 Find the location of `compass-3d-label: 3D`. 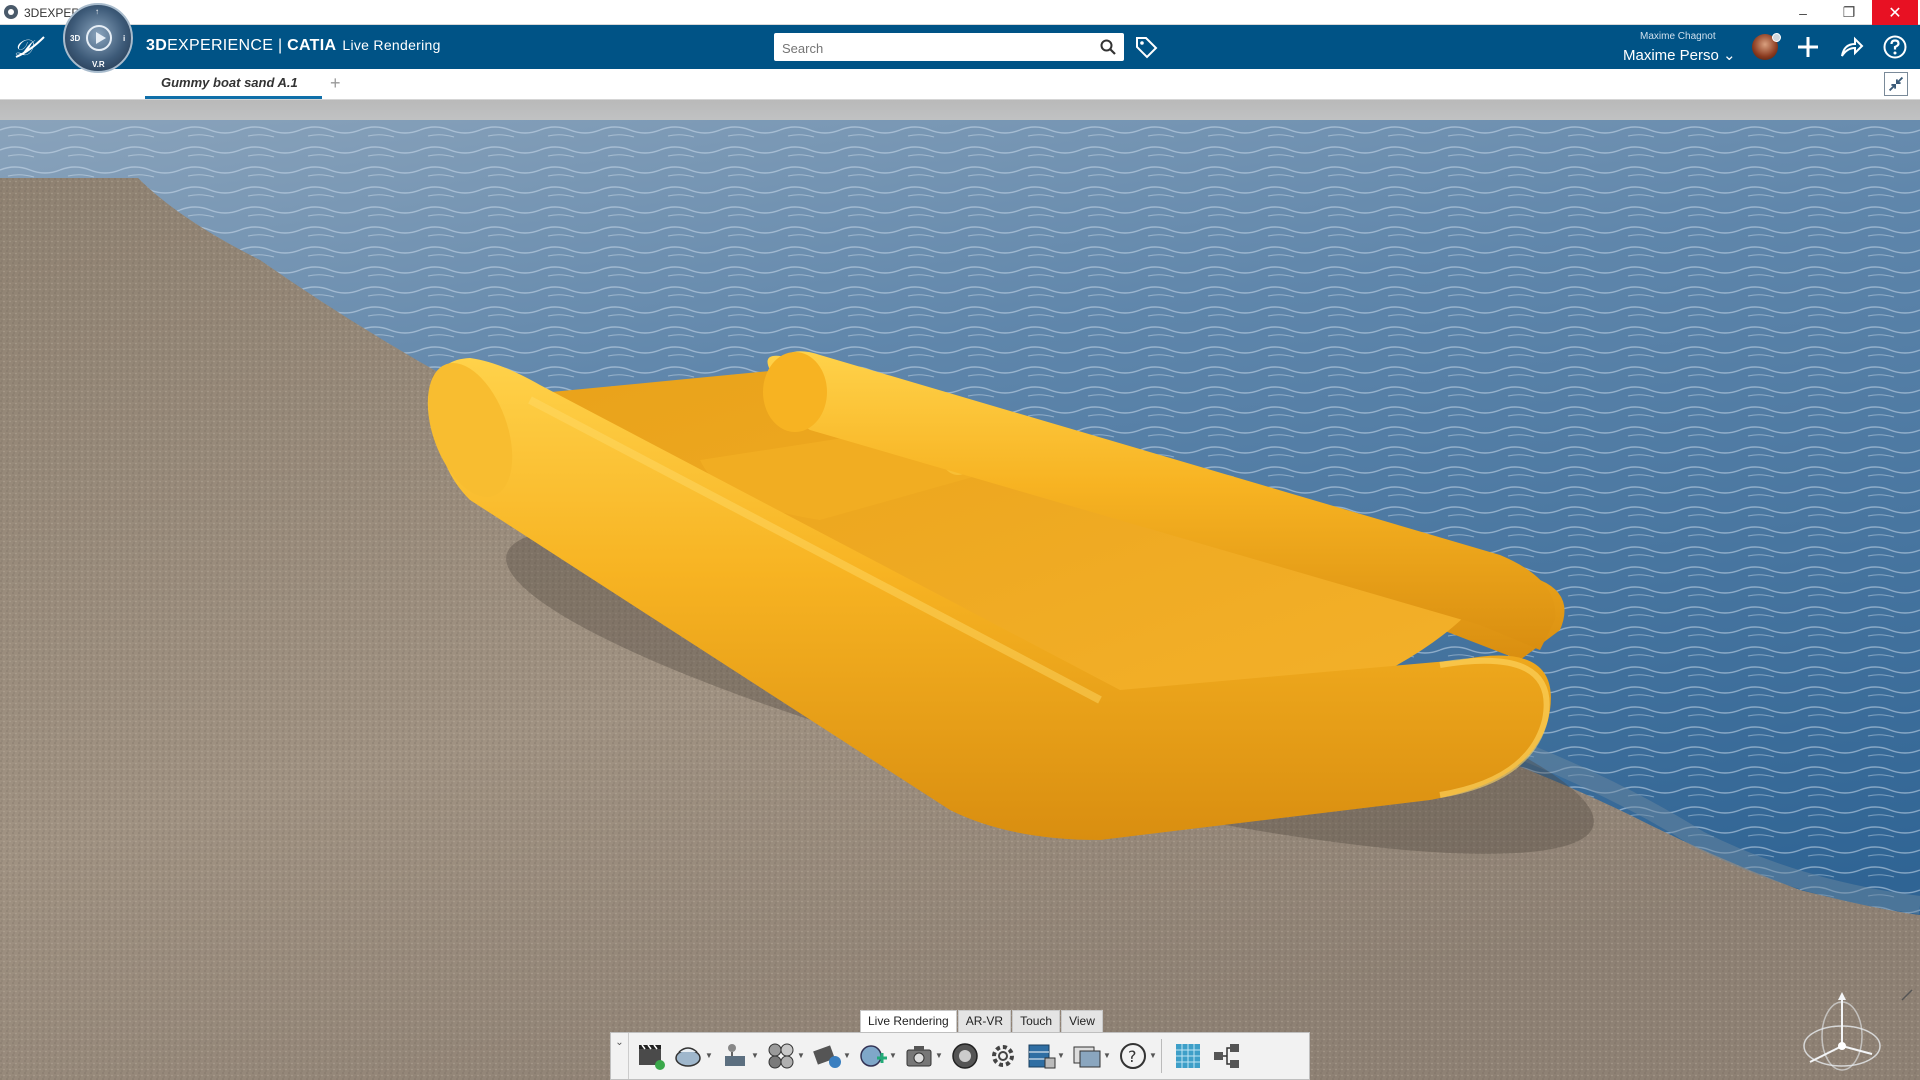

compass-3d-label: 3D is located at coordinates (75, 38).